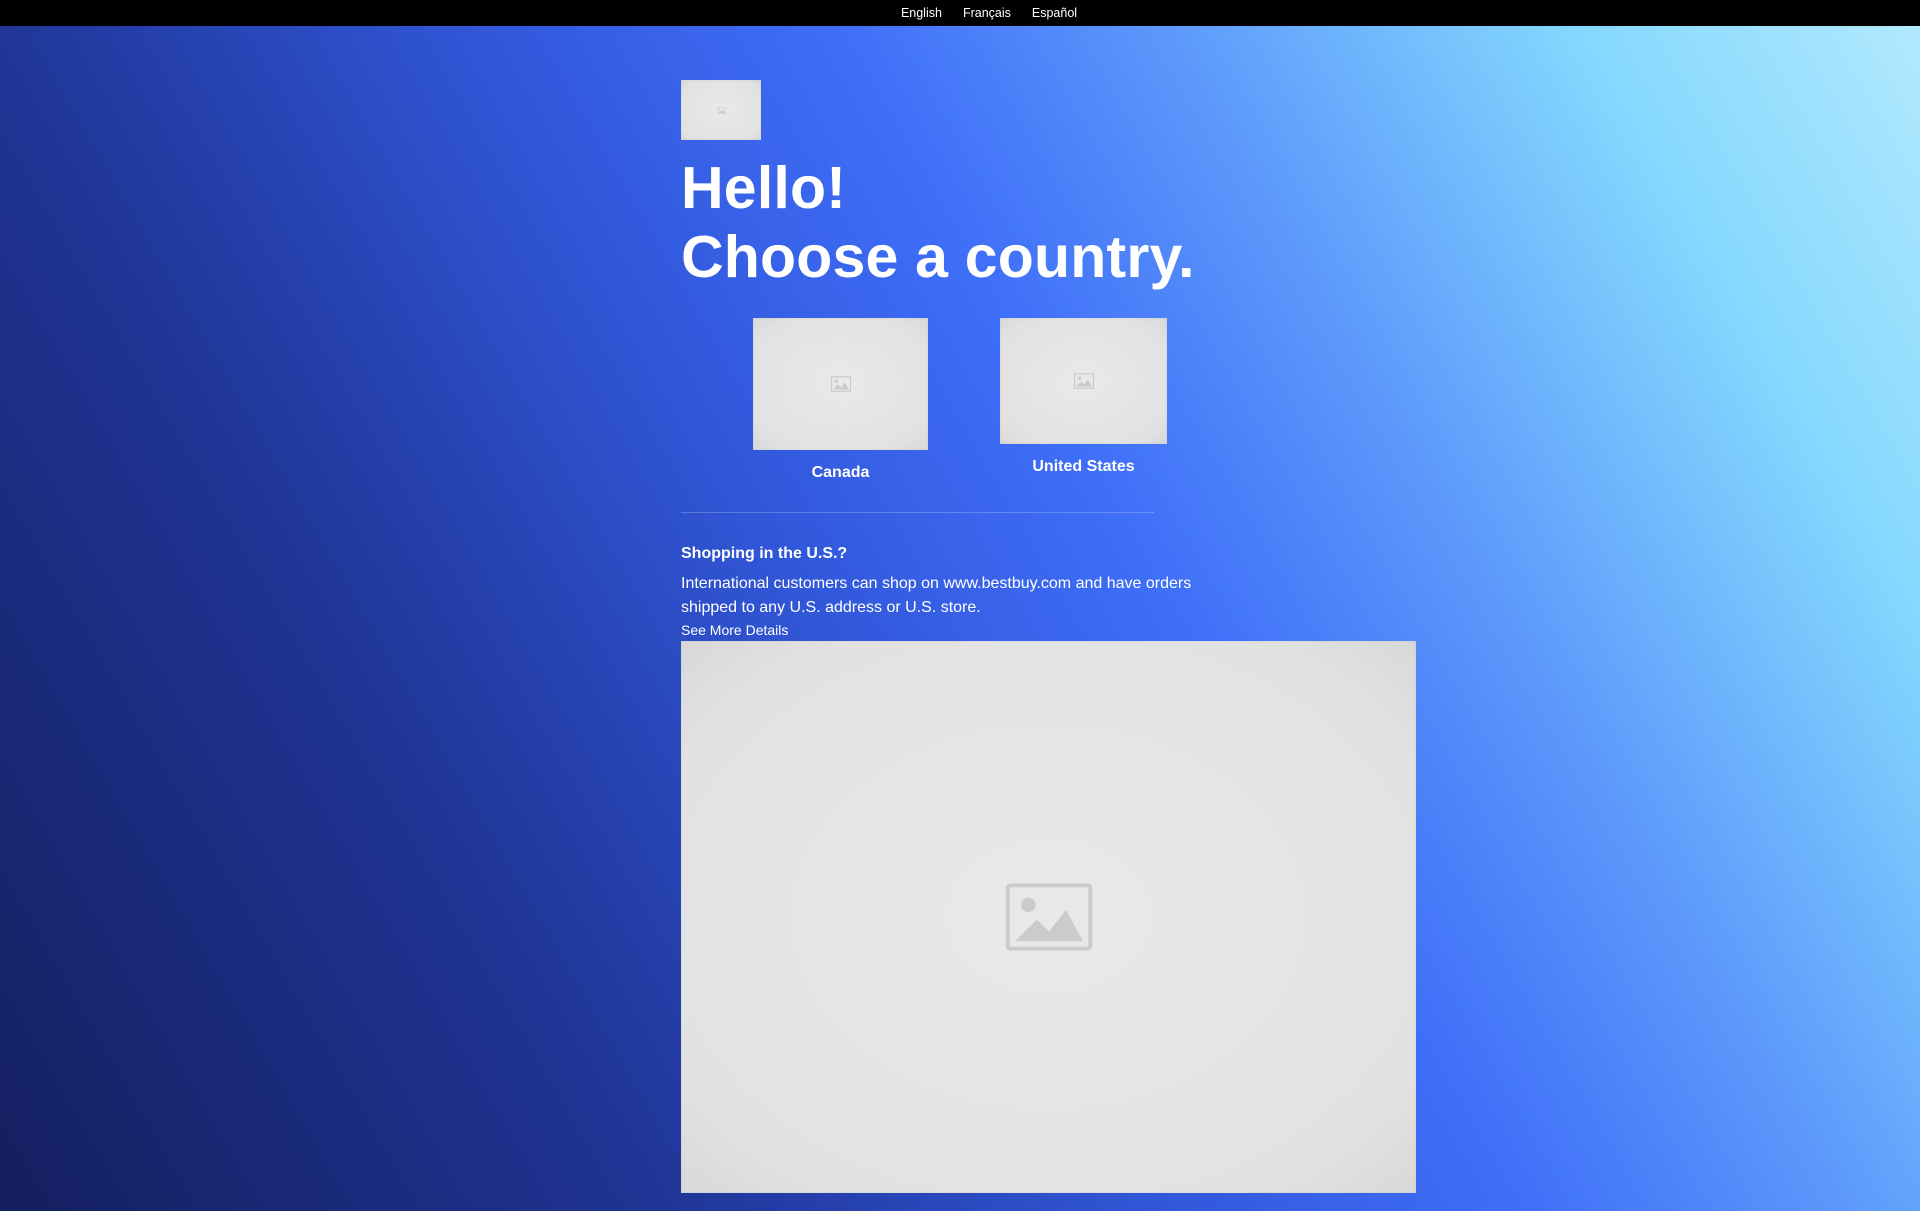 This screenshot has height=1211, width=1920. Describe the element at coordinates (917, 512) in the screenshot. I see `section-divider` at that location.